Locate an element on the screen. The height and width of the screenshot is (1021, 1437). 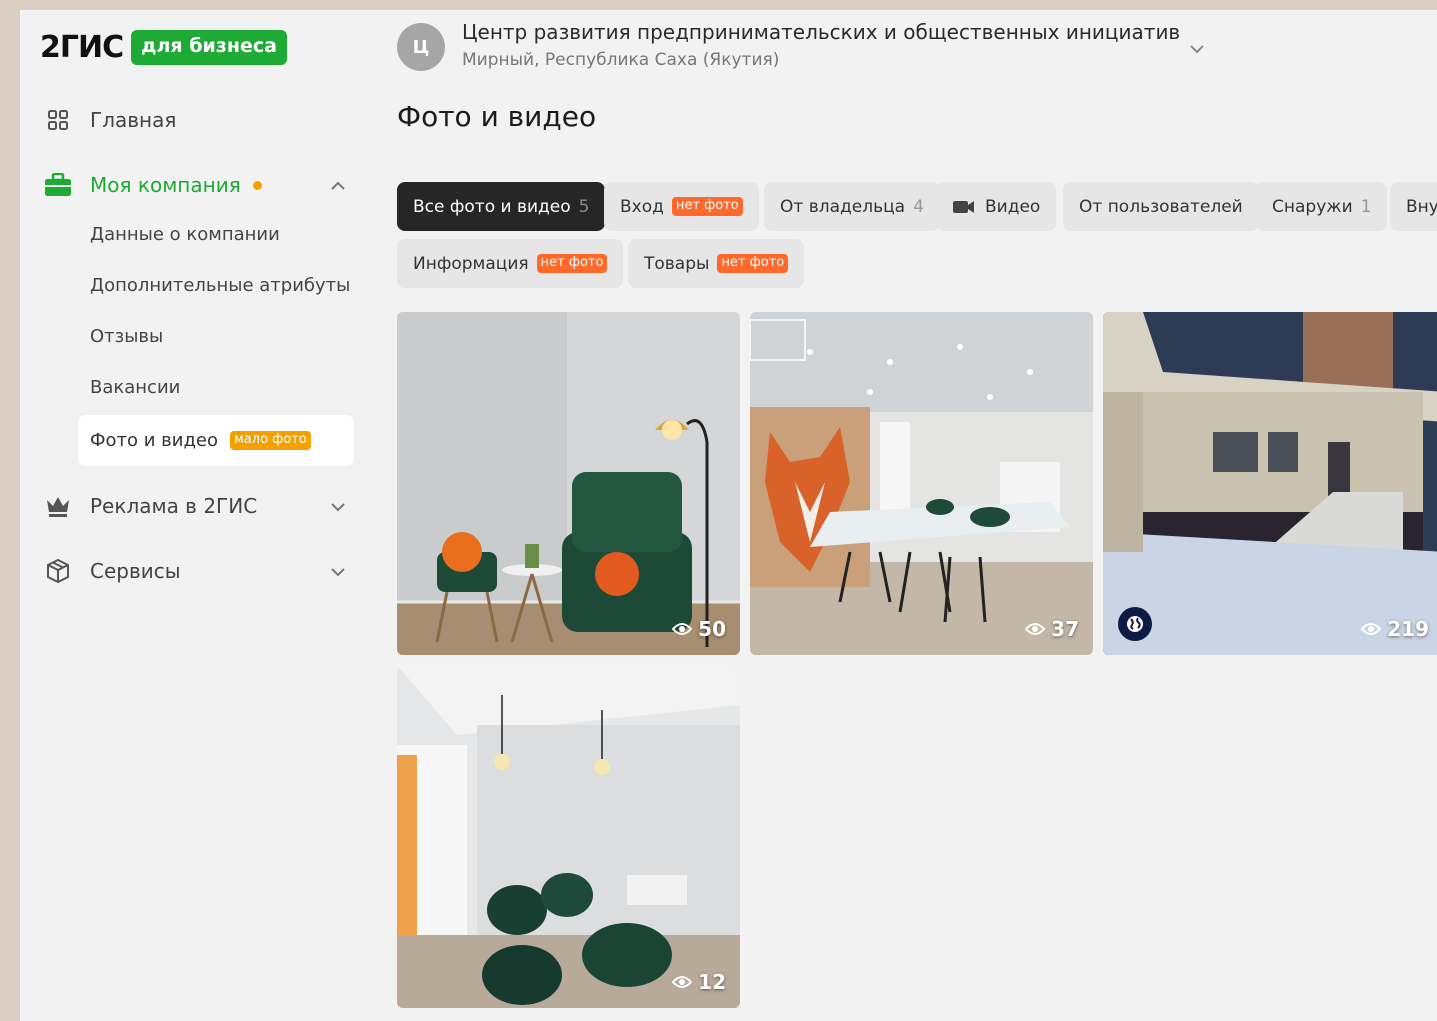
filter-all: Все фото и видео 5 is located at coordinates (501, 206).